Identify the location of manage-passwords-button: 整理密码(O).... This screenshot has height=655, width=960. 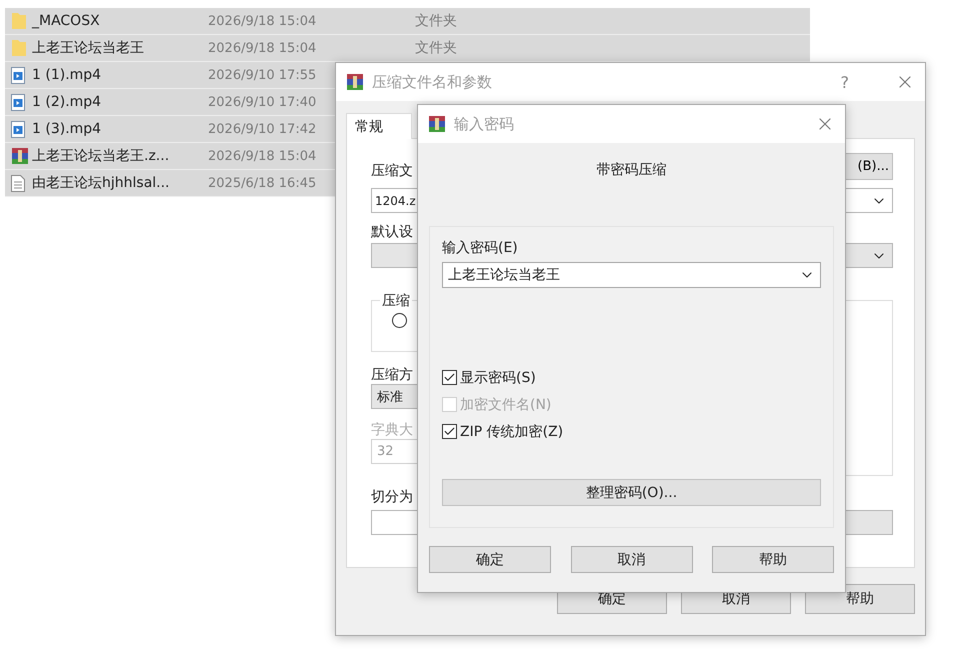
(631, 492).